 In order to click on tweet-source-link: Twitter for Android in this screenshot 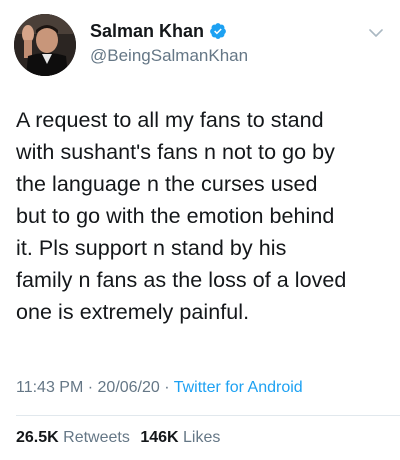, I will do `click(238, 387)`.